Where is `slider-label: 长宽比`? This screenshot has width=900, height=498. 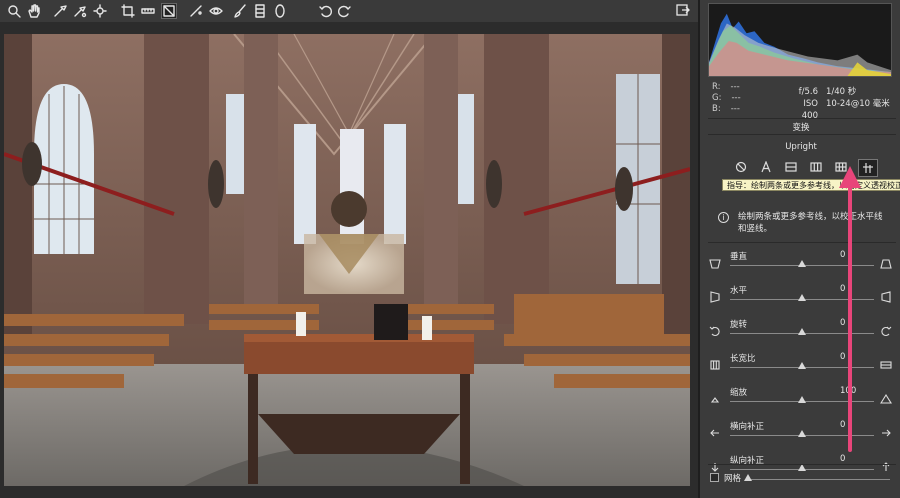
slider-label: 长宽比 is located at coordinates (743, 359).